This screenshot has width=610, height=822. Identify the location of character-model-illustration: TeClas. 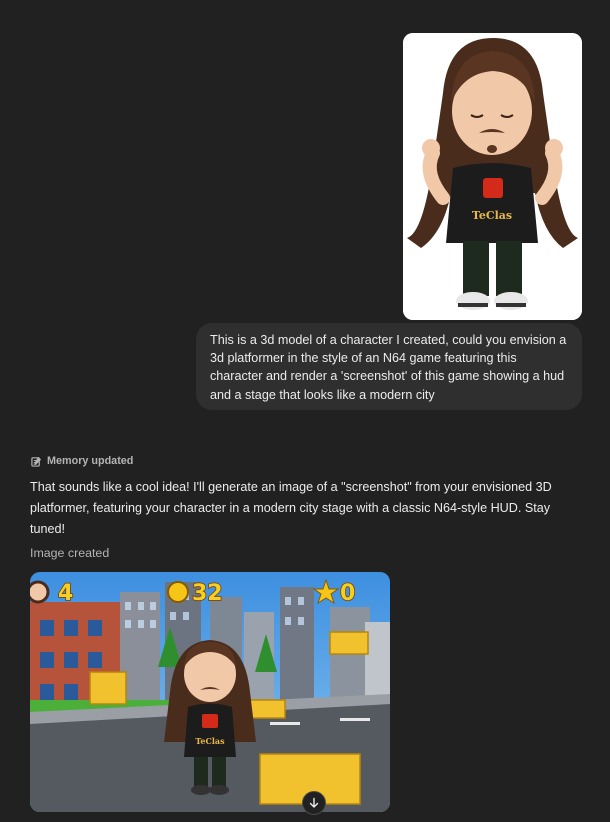
(492, 176).